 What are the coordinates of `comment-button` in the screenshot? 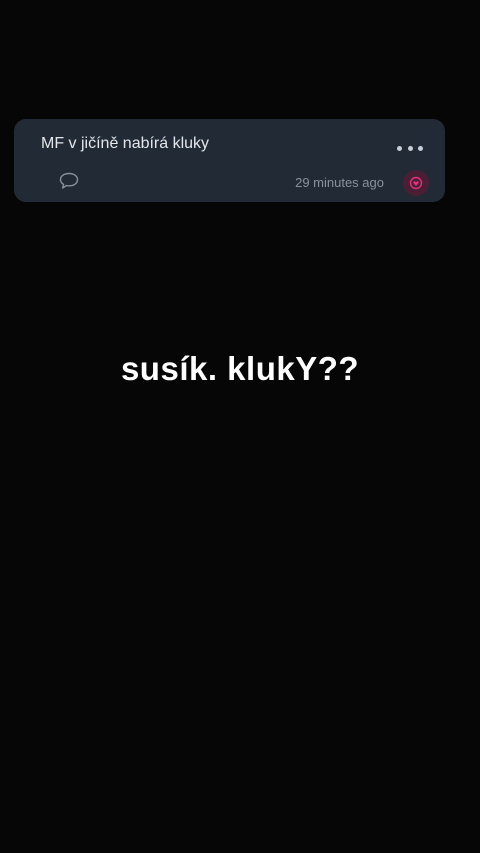 It's located at (69, 181).